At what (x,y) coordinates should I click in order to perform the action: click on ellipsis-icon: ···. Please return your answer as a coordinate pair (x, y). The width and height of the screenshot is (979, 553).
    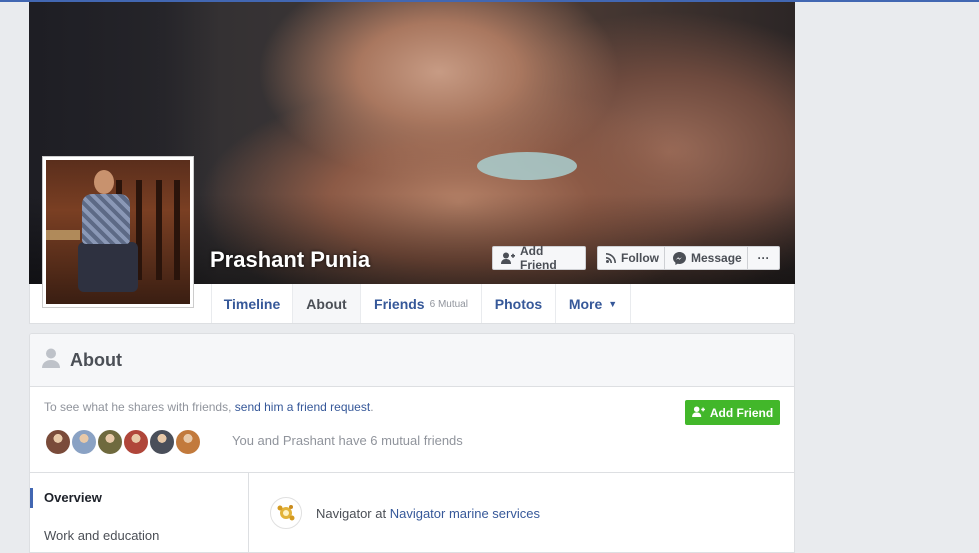
    Looking at the image, I should click on (763, 258).